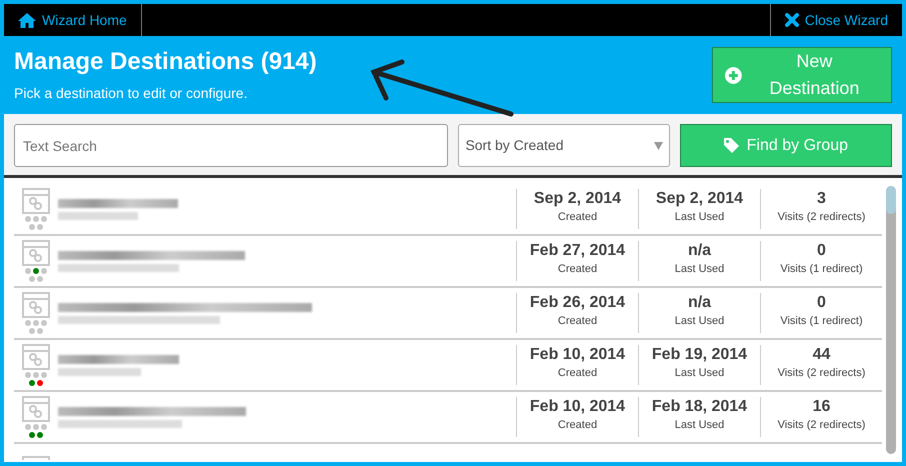 The height and width of the screenshot is (466, 906). I want to click on visit-count: 44, so click(822, 355).